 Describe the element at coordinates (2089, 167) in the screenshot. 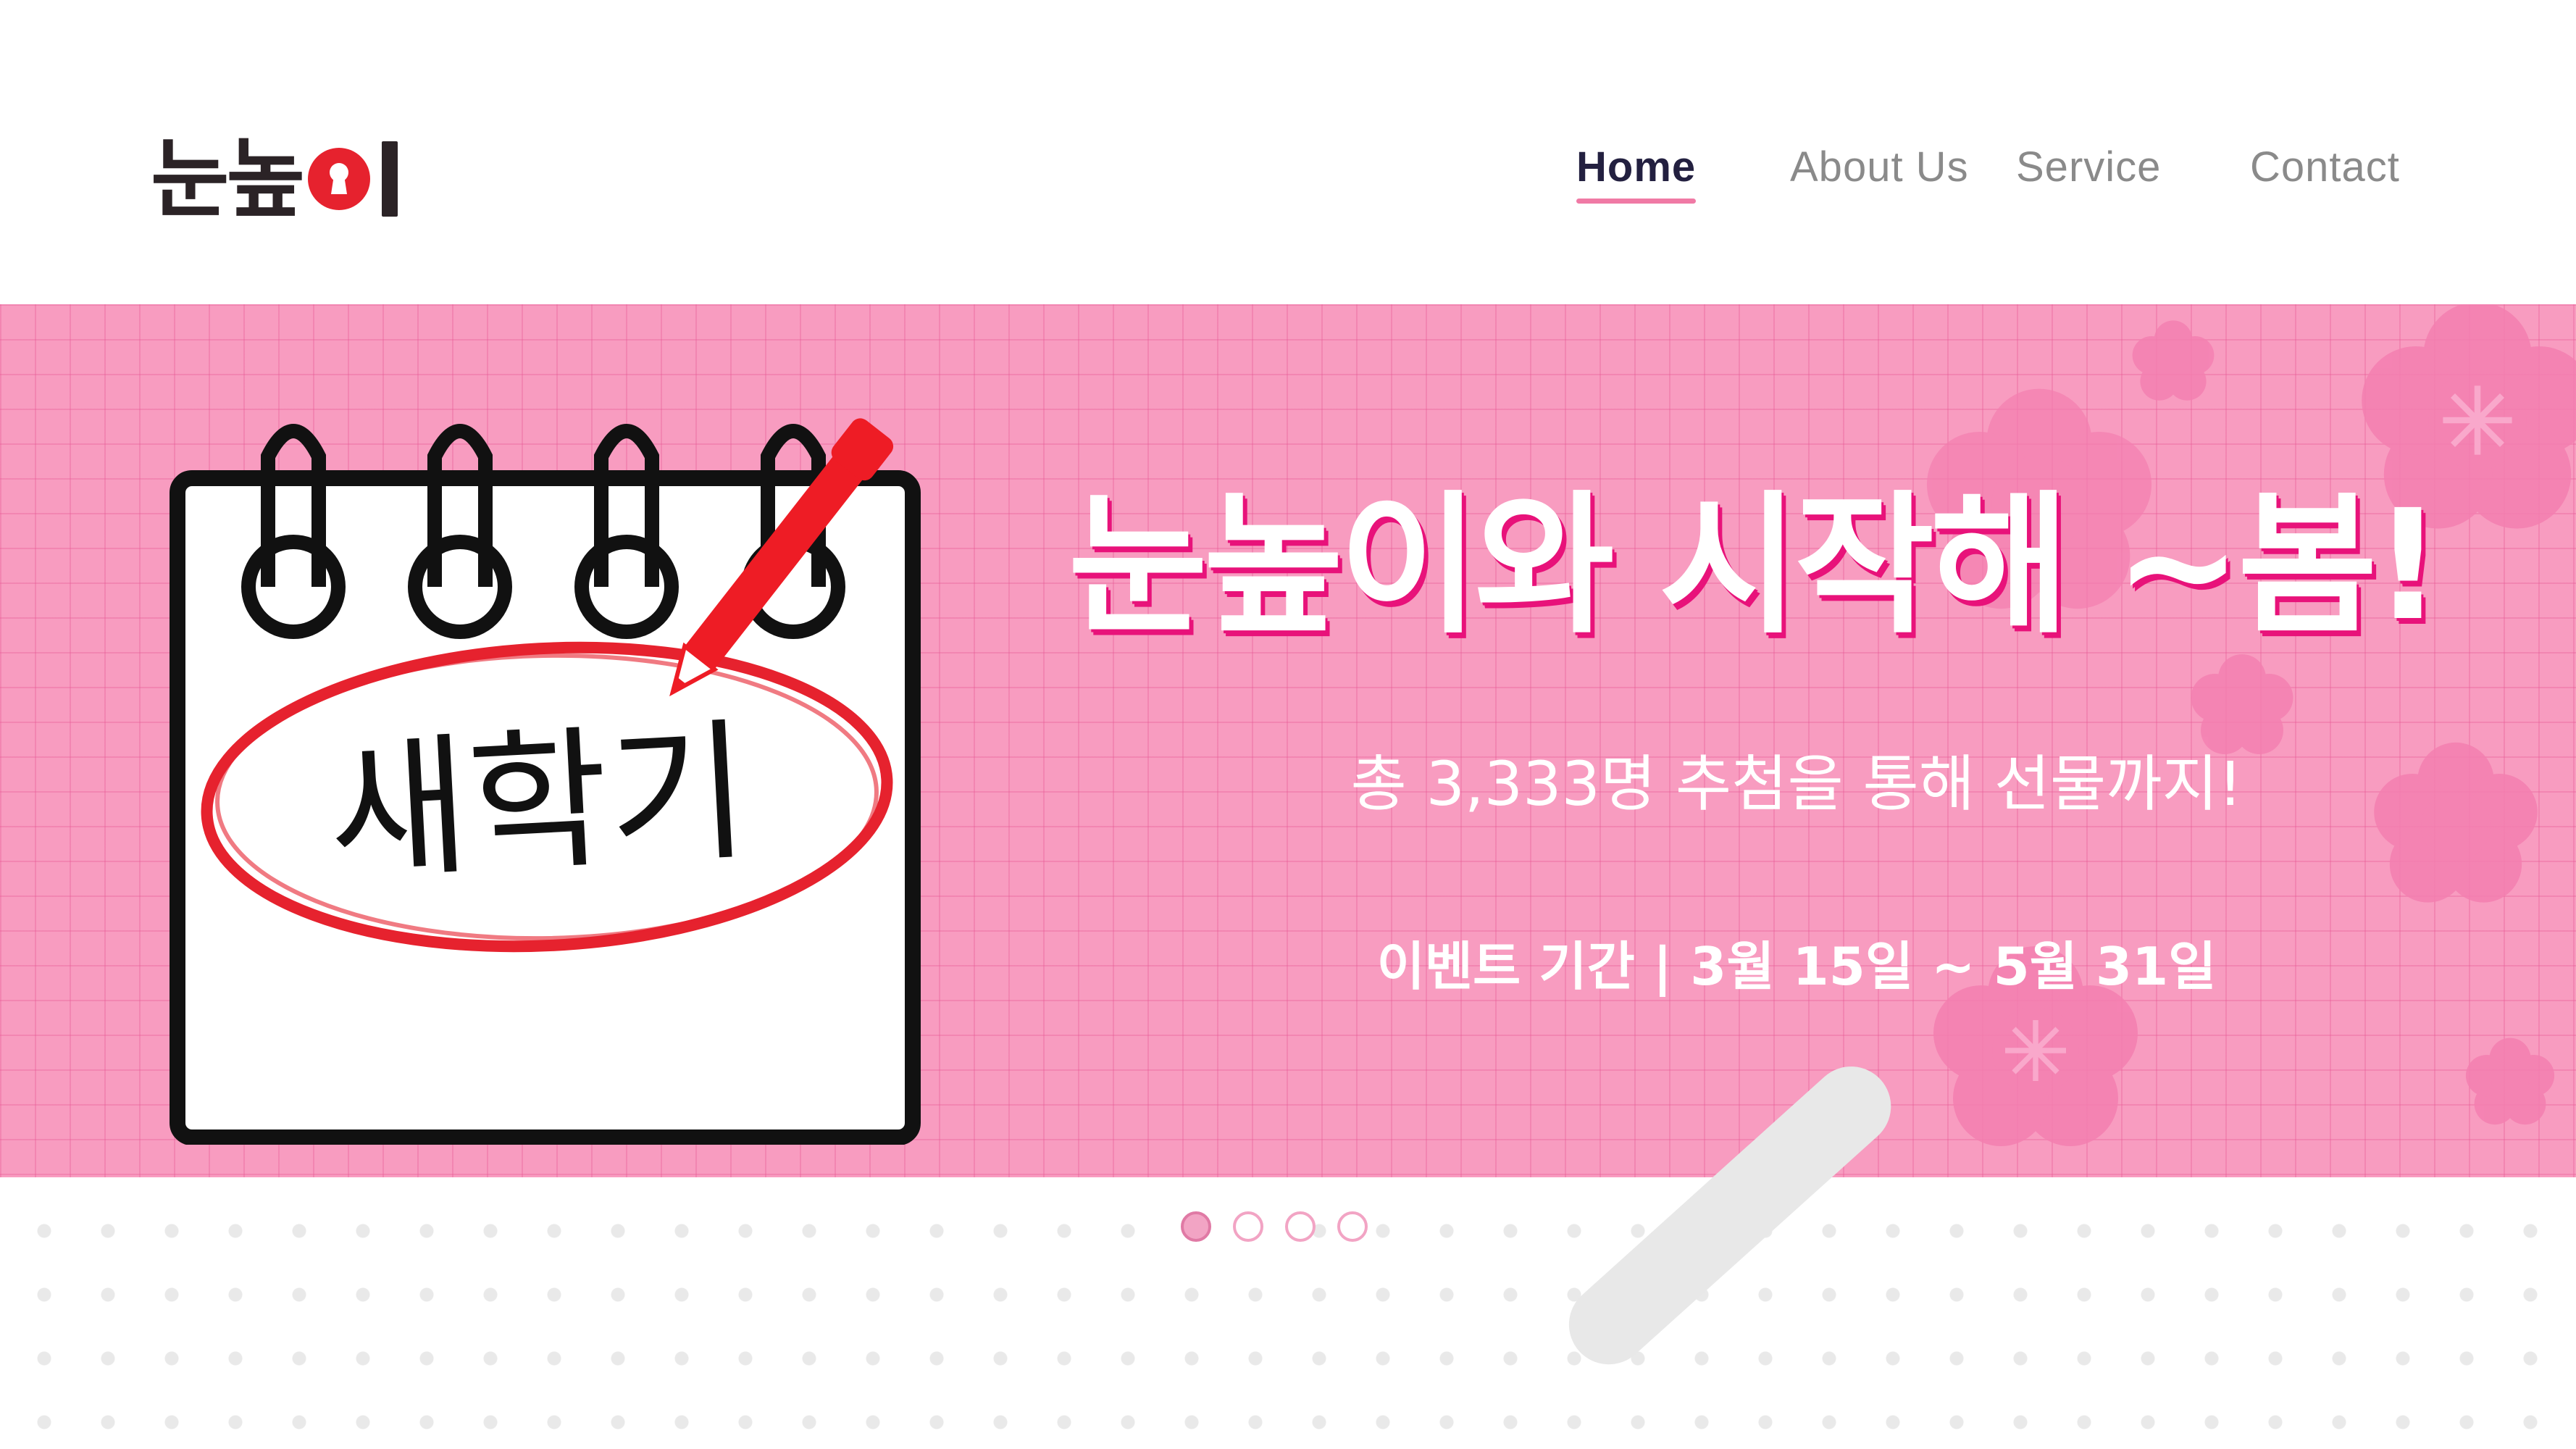

I see `nav-service-label: Service` at that location.